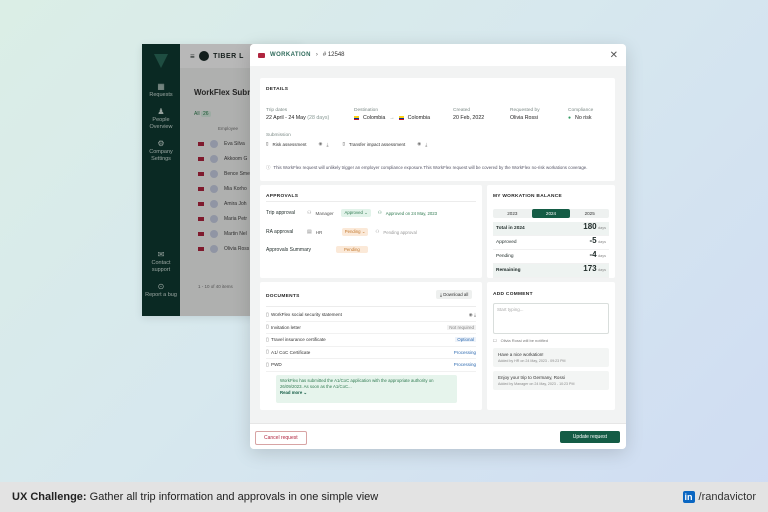  What do you see at coordinates (289, 144) in the screenshot?
I see `risk-assessment-doc: Risk assessment` at bounding box center [289, 144].